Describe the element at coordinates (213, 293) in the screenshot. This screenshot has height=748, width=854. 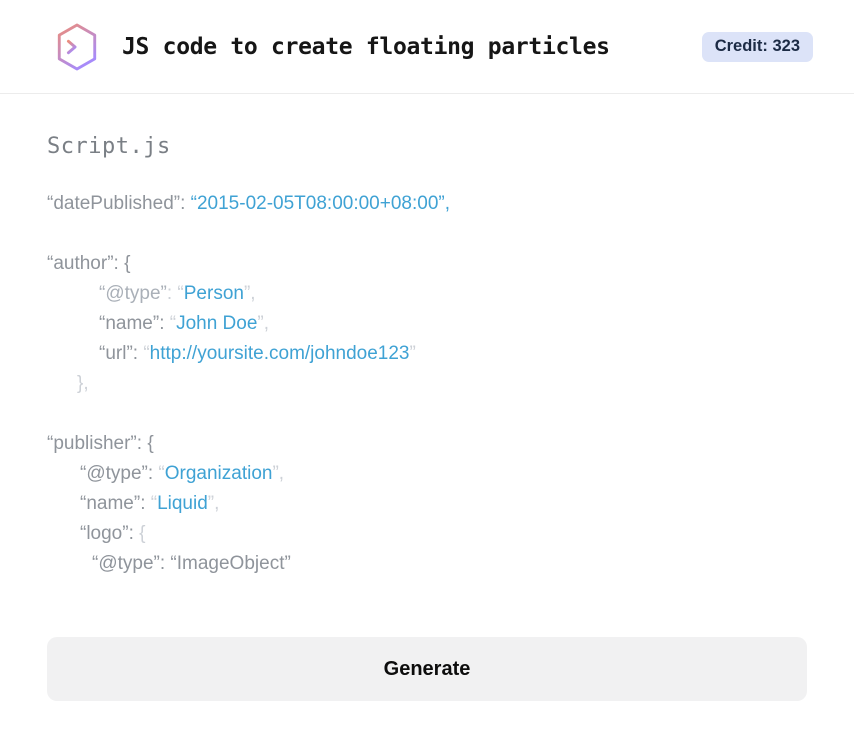
I see `code-token: Person` at that location.